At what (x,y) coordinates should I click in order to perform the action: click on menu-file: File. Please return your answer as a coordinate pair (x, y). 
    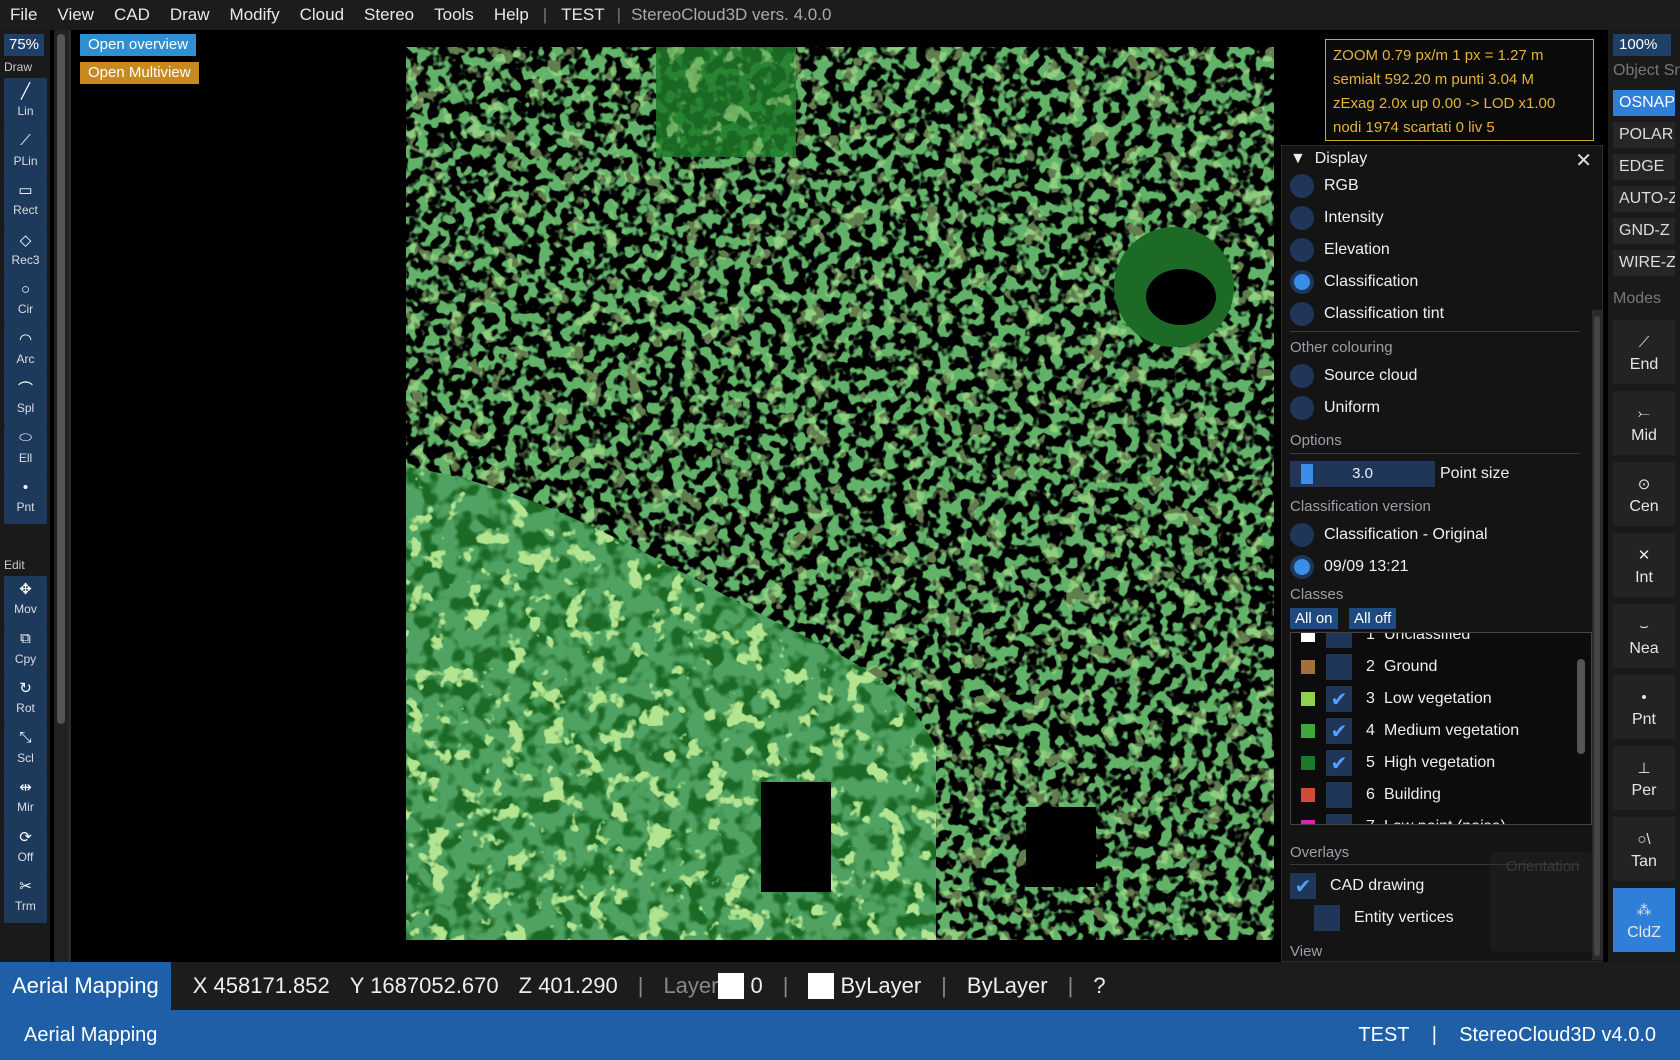
    Looking at the image, I should click on (23, 15).